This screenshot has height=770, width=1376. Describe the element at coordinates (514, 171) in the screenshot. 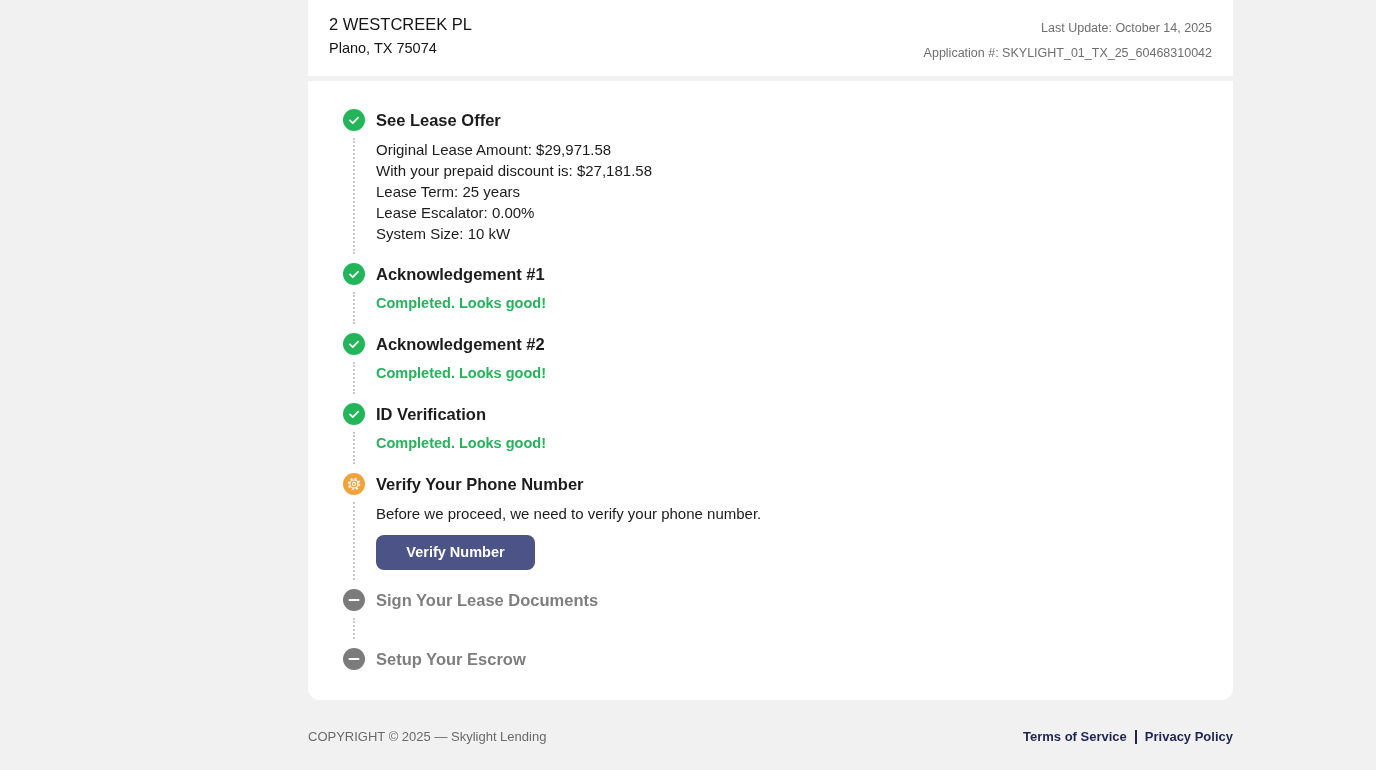

I see `step-detail-text: With your prepaid discount is: $27,181.58` at that location.